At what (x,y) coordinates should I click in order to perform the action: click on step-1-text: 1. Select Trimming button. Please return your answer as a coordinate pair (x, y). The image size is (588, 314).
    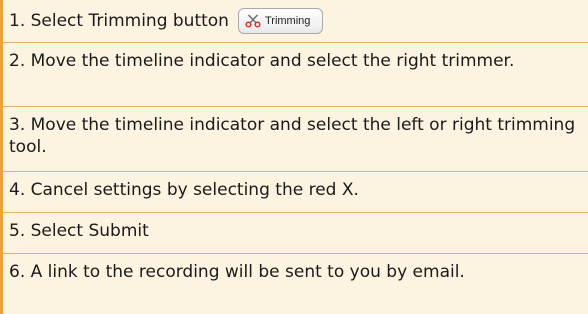
    Looking at the image, I should click on (119, 21).